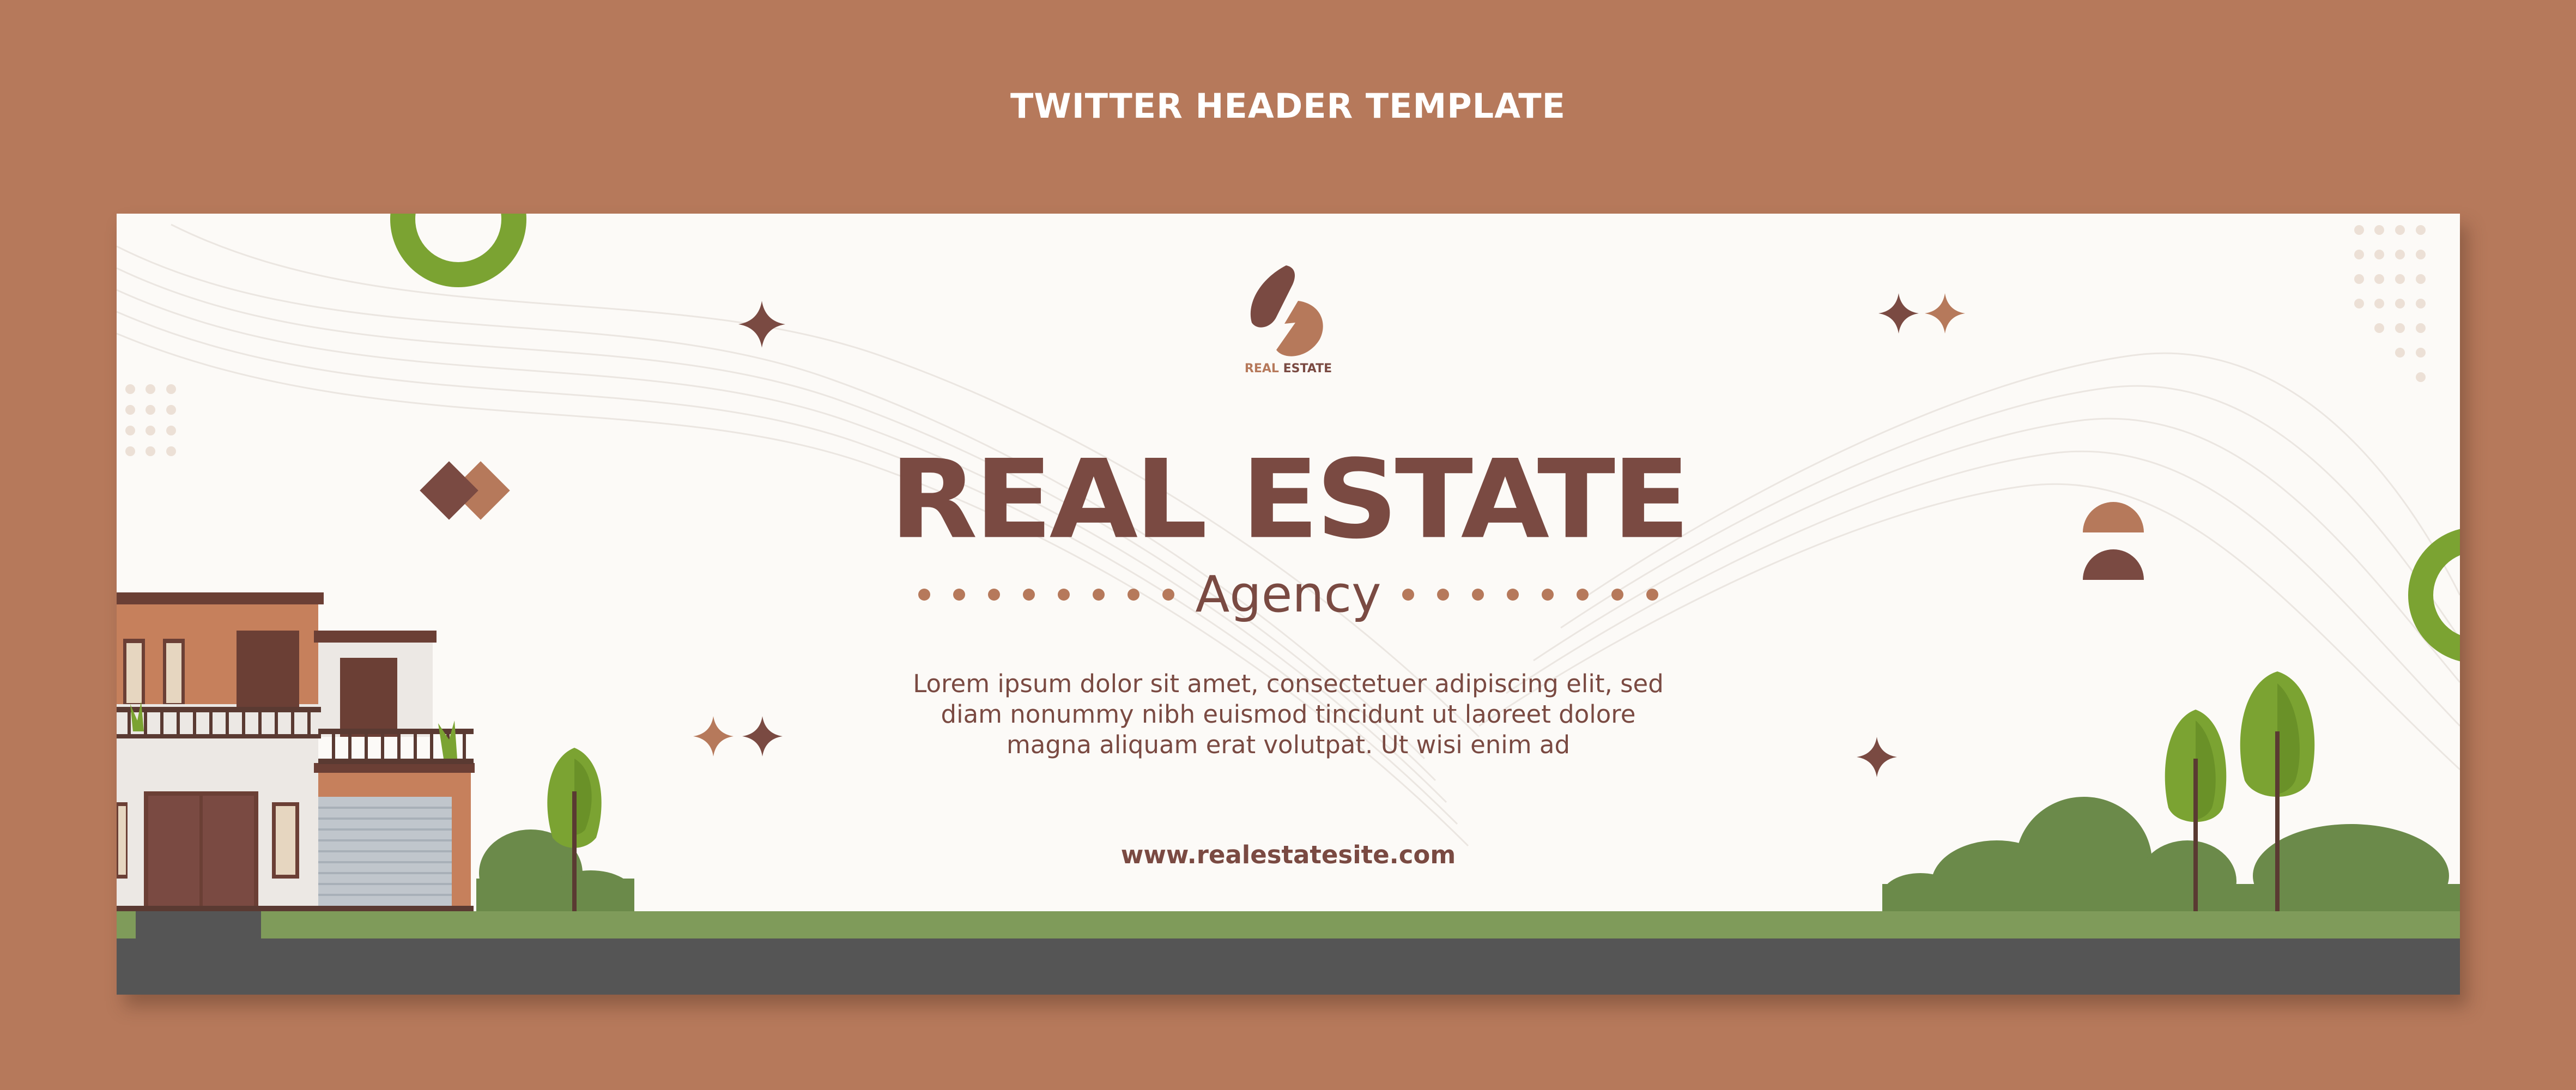 The width and height of the screenshot is (2576, 1090). I want to click on bush-left-icon, so click(555, 874).